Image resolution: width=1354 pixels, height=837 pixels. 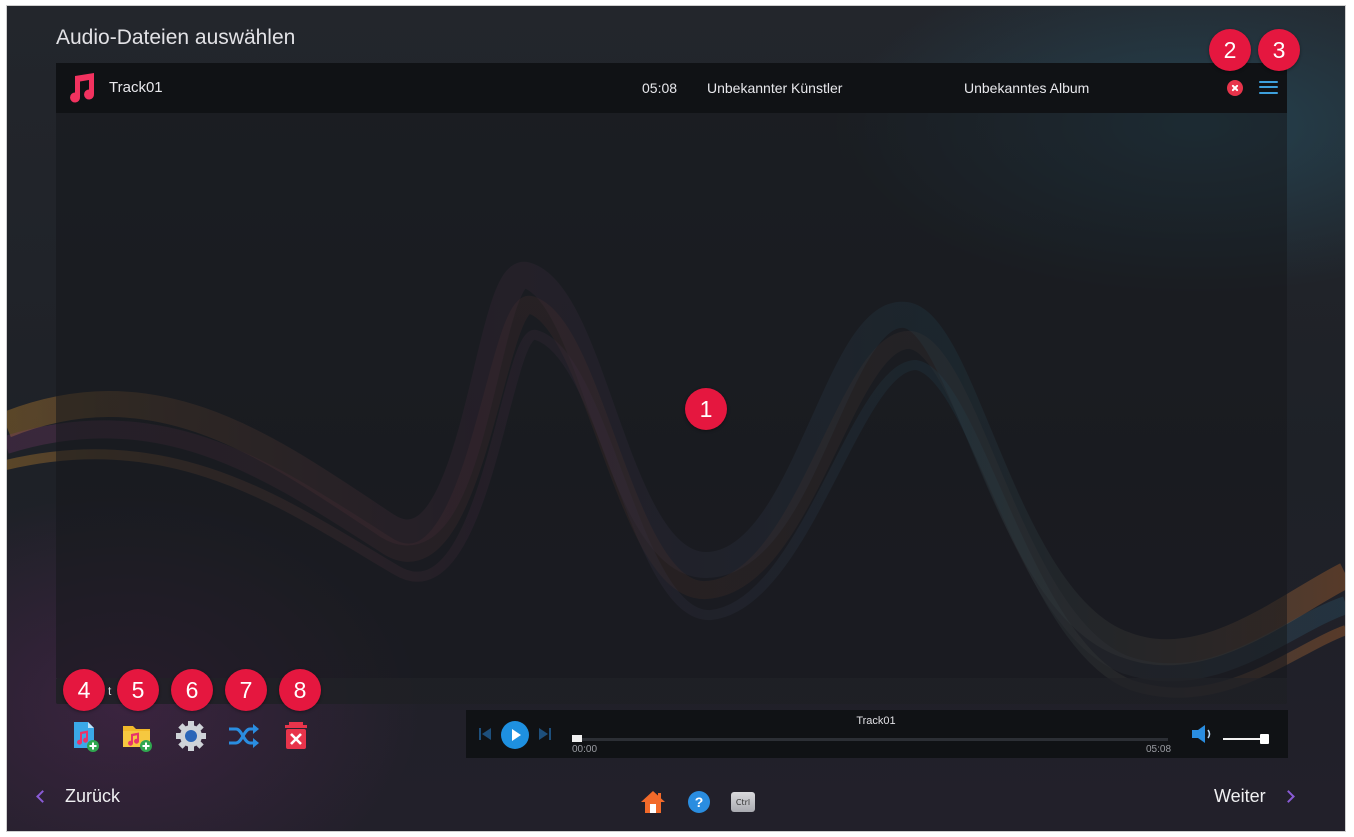 I want to click on shuffle-icon, so click(x=243, y=736).